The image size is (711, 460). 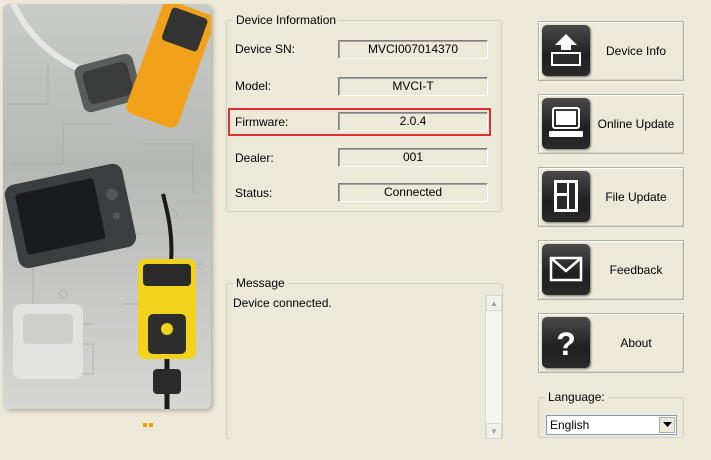 I want to click on dropdown-button, so click(x=667, y=425).